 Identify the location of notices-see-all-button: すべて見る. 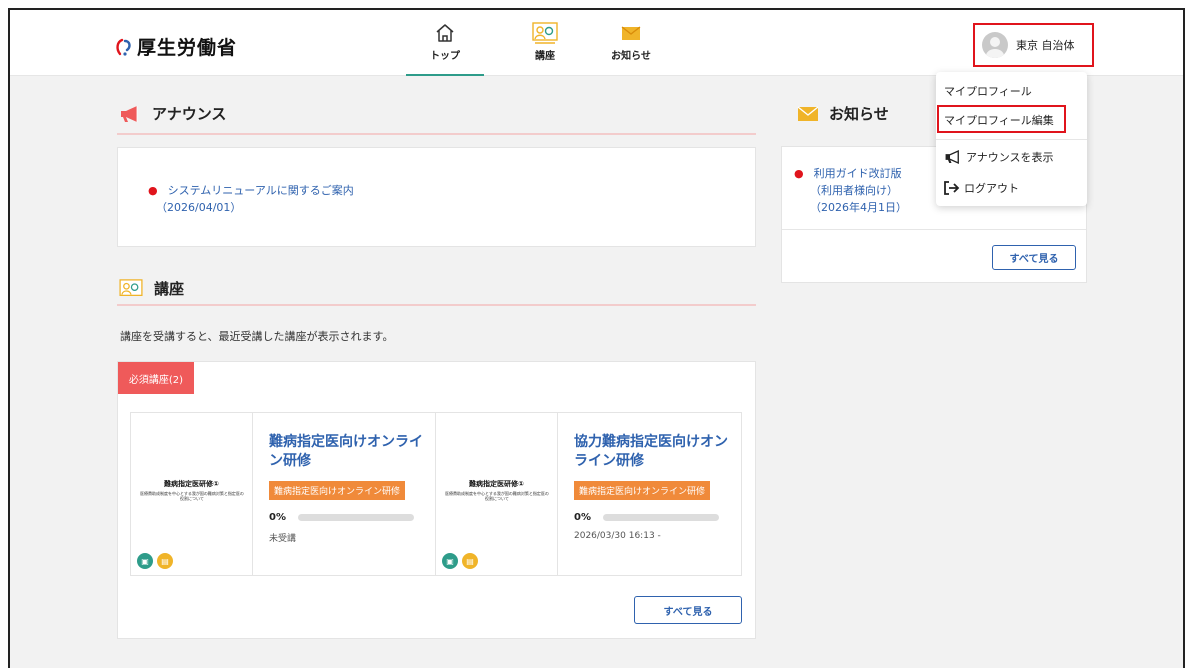
(1034, 257).